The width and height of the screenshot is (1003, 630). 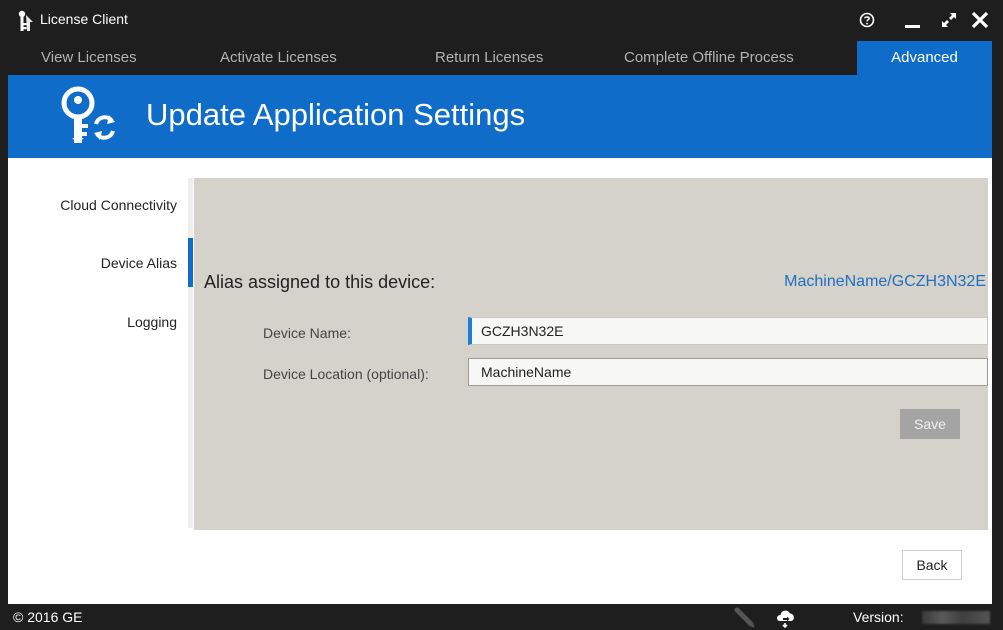 I want to click on close-button, so click(x=980, y=20).